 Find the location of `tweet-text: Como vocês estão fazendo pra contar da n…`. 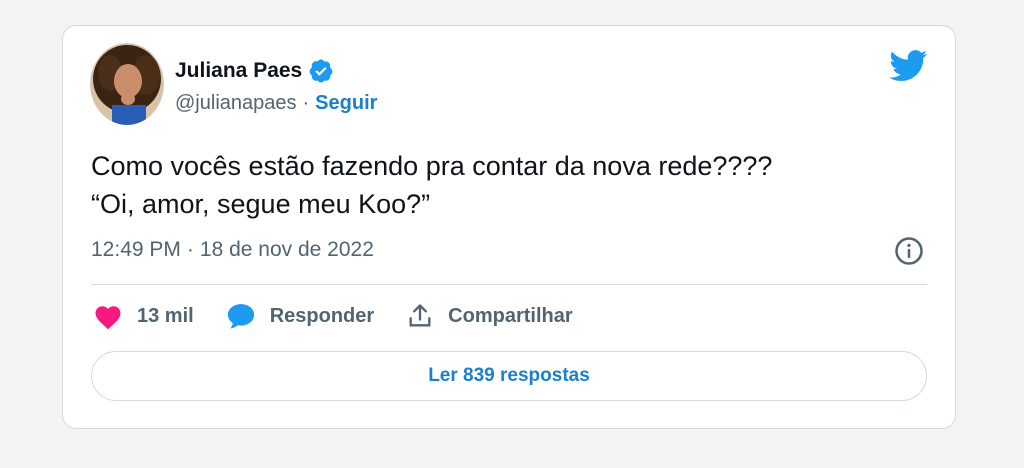

tweet-text: Como vocês estão fazendo pra contar da n… is located at coordinates (511, 185).